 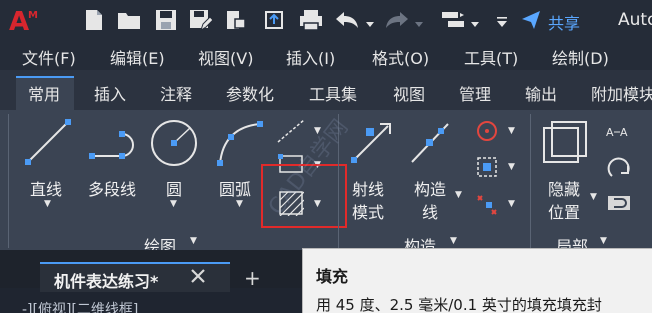 I want to click on tab-addins: 附加模块, so click(x=621, y=93).